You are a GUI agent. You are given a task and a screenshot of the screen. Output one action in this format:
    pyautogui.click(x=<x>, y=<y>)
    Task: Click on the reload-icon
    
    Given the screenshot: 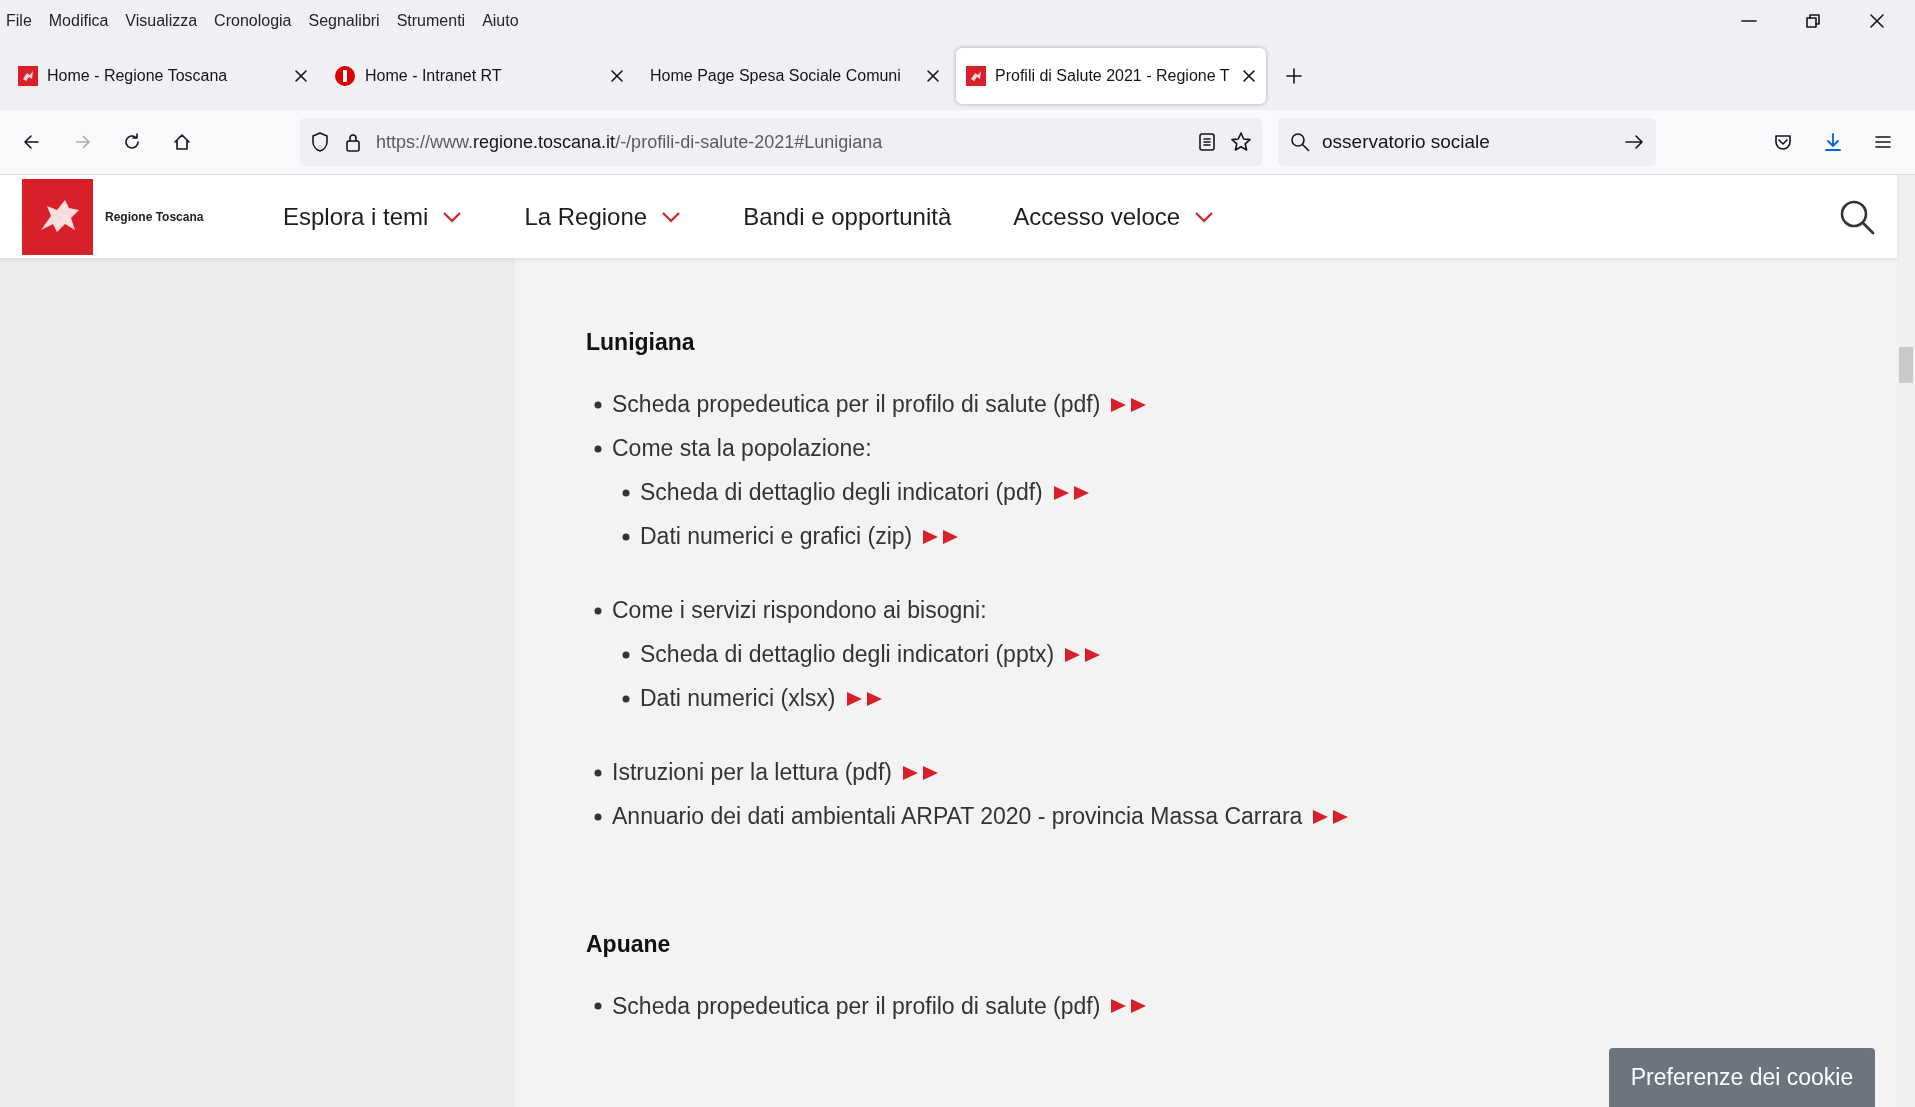 What is the action you would take?
    pyautogui.click(x=132, y=142)
    